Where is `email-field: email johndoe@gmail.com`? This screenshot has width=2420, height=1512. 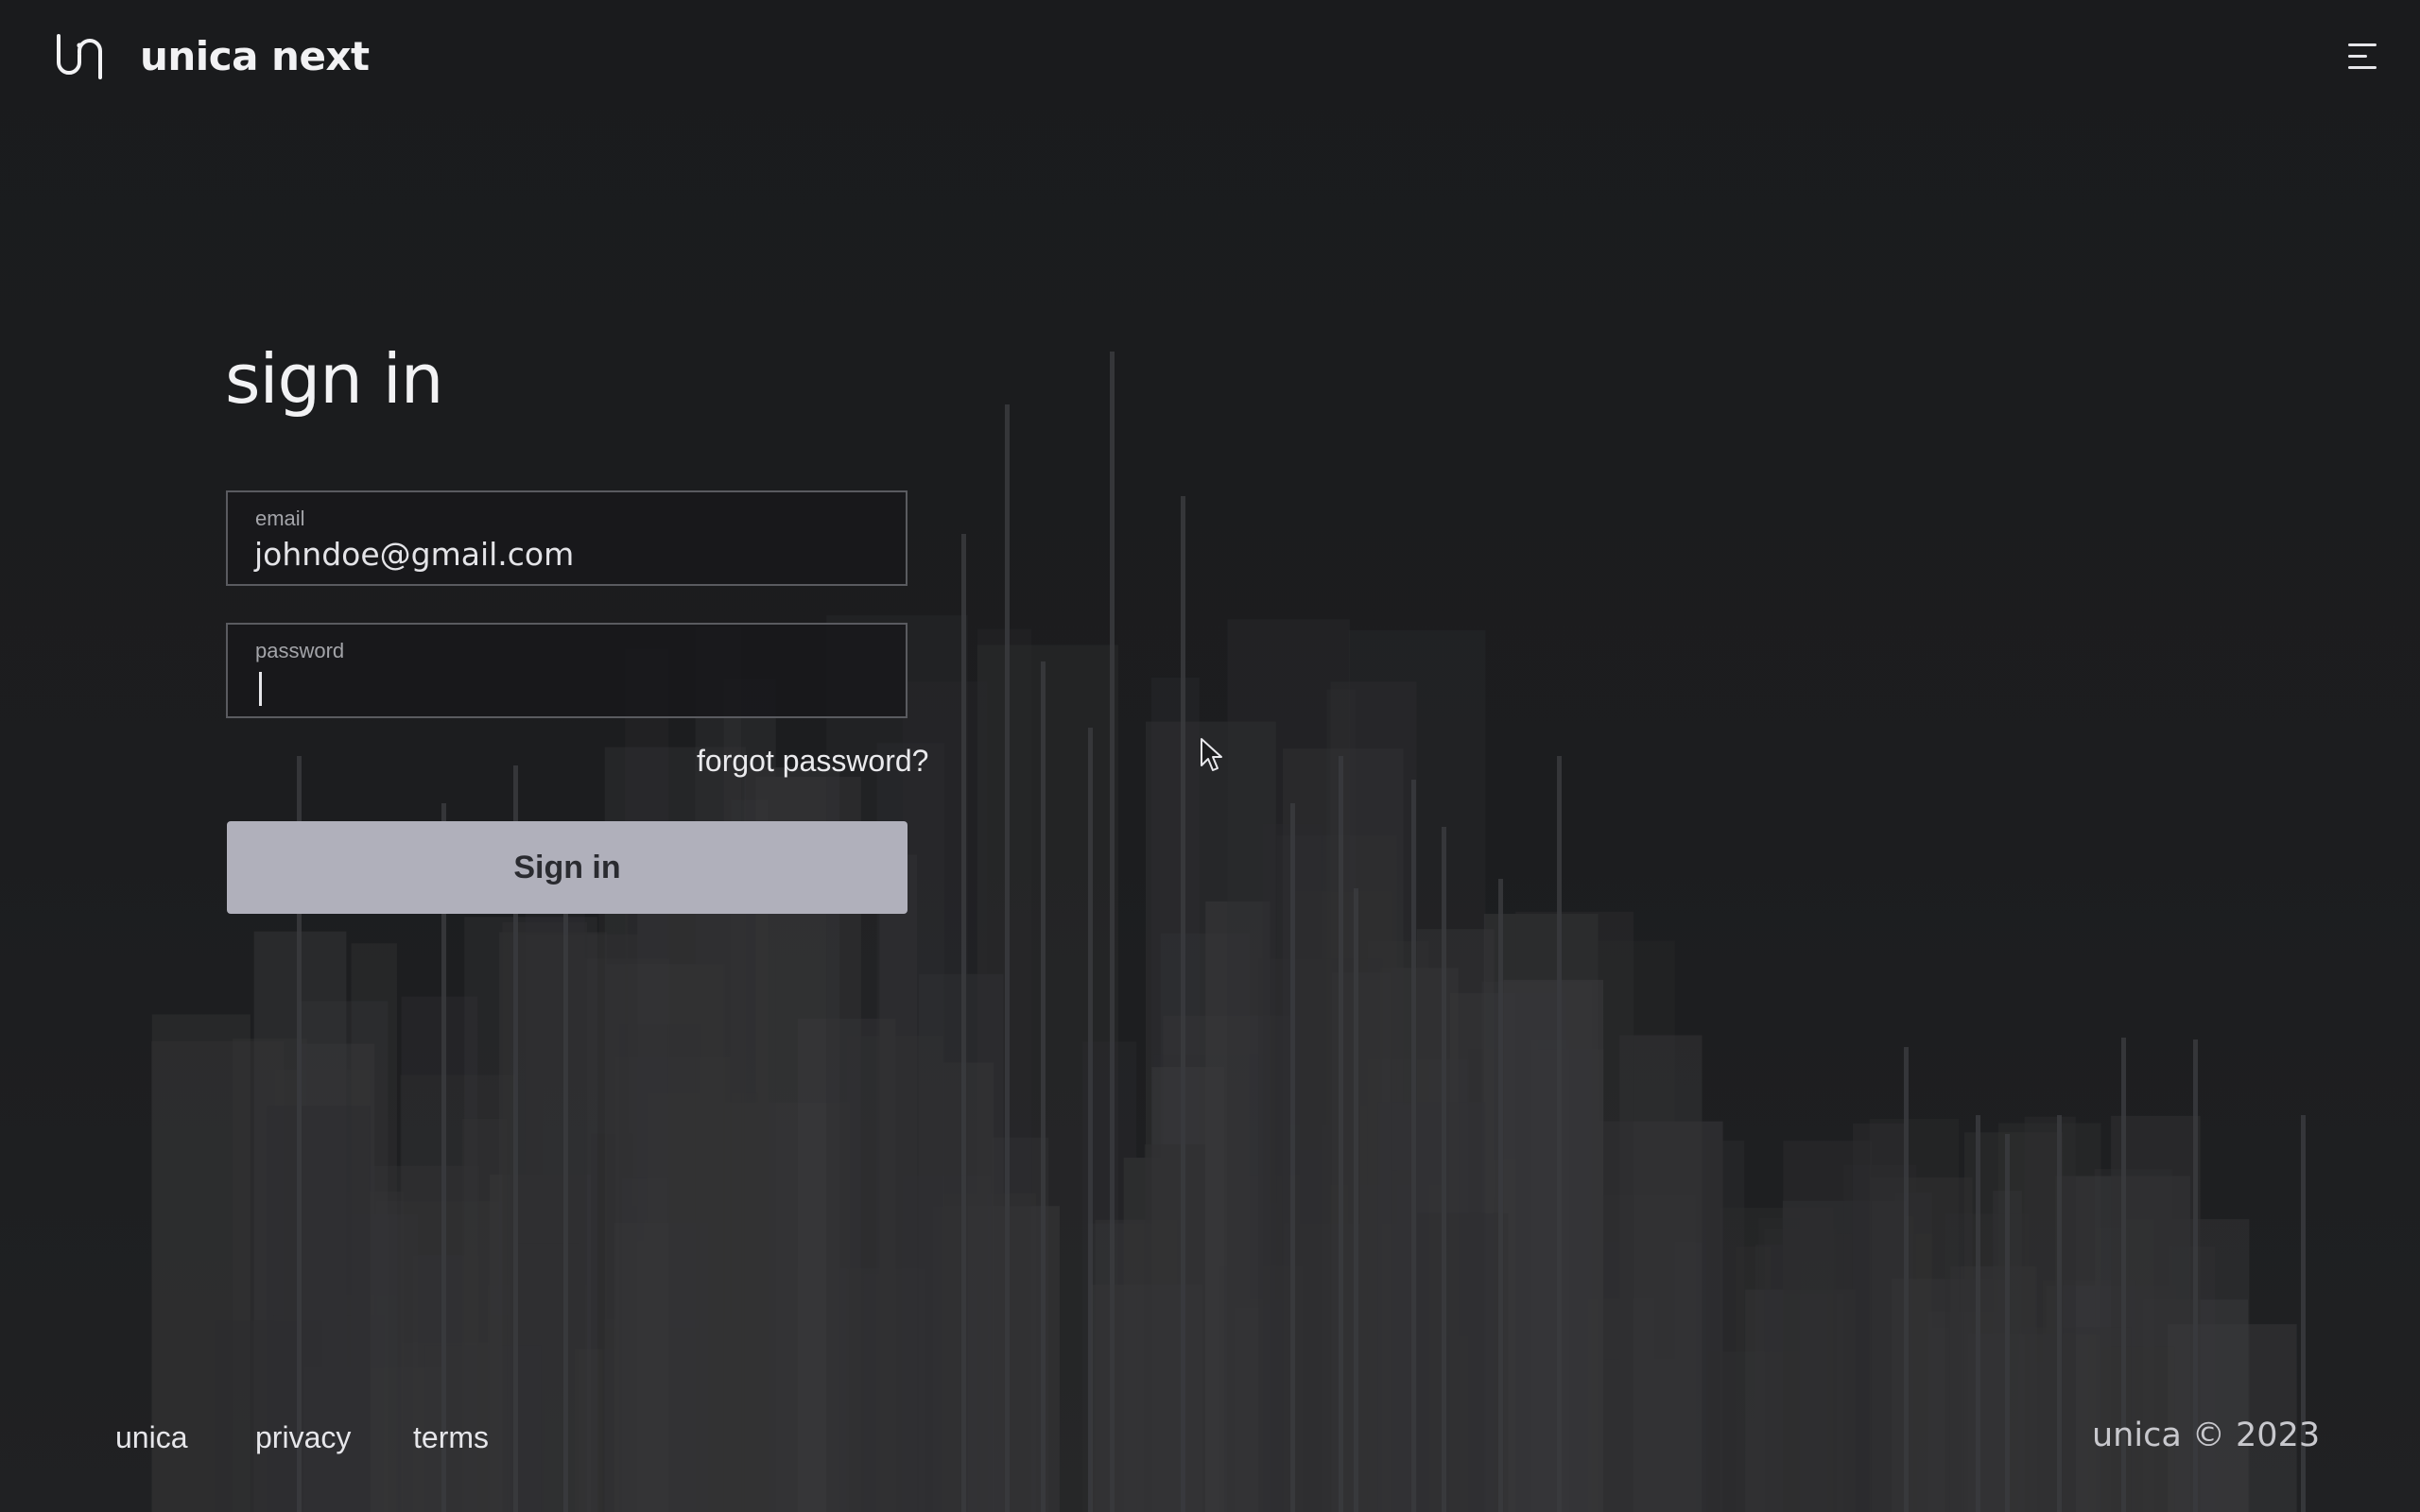
email-field: email johndoe@gmail.com is located at coordinates (567, 538).